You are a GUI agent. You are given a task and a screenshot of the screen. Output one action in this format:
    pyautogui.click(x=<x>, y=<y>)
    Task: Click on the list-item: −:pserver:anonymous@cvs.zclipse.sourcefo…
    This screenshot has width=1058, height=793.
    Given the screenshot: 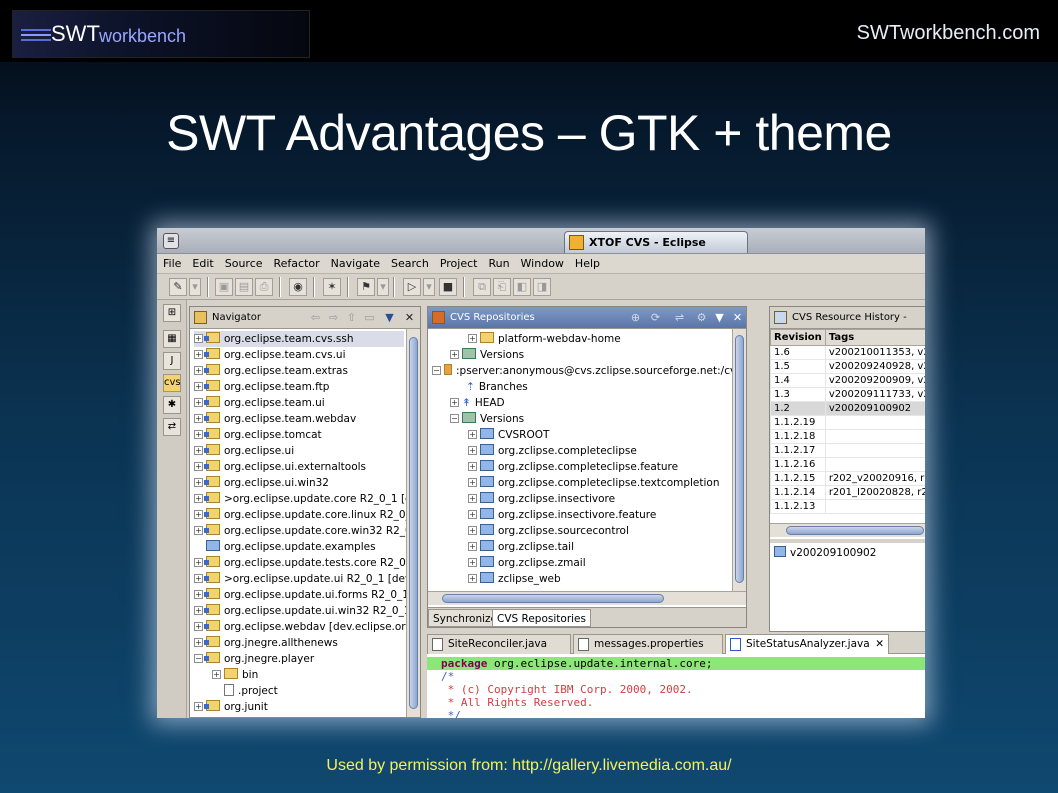 What is the action you would take?
    pyautogui.click(x=589, y=371)
    